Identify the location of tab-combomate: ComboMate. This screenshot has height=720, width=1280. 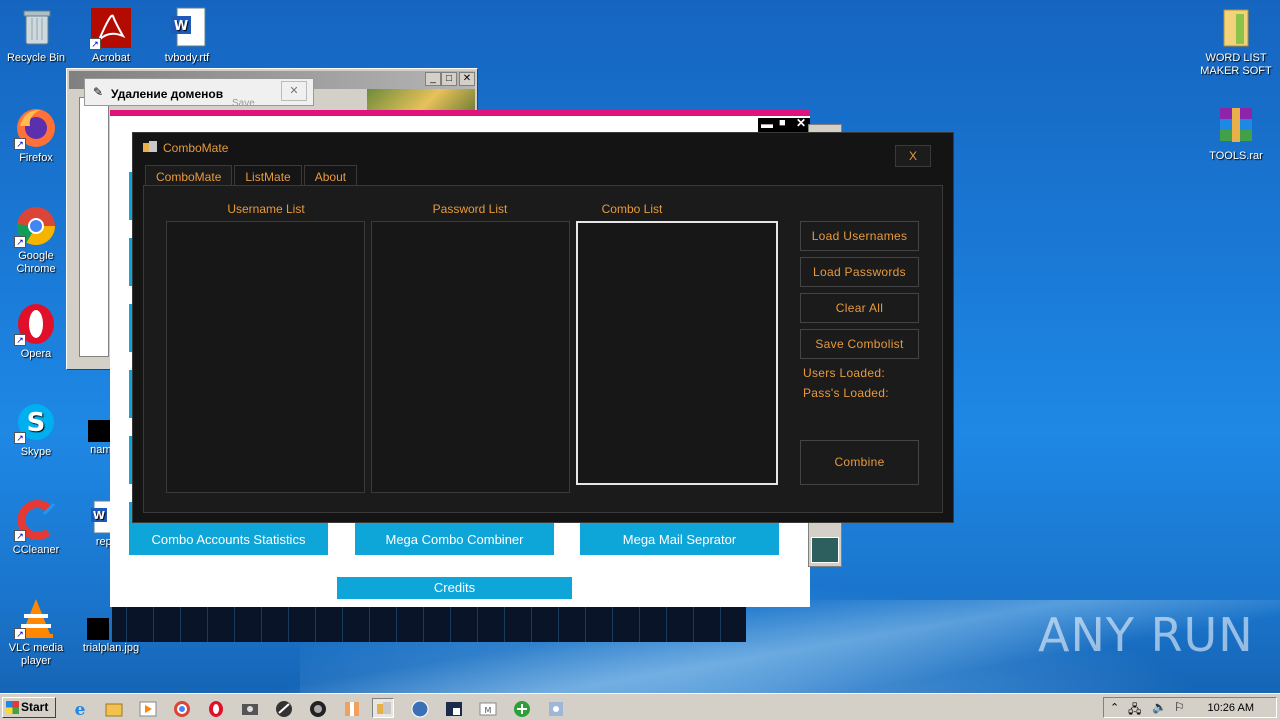
(189, 176).